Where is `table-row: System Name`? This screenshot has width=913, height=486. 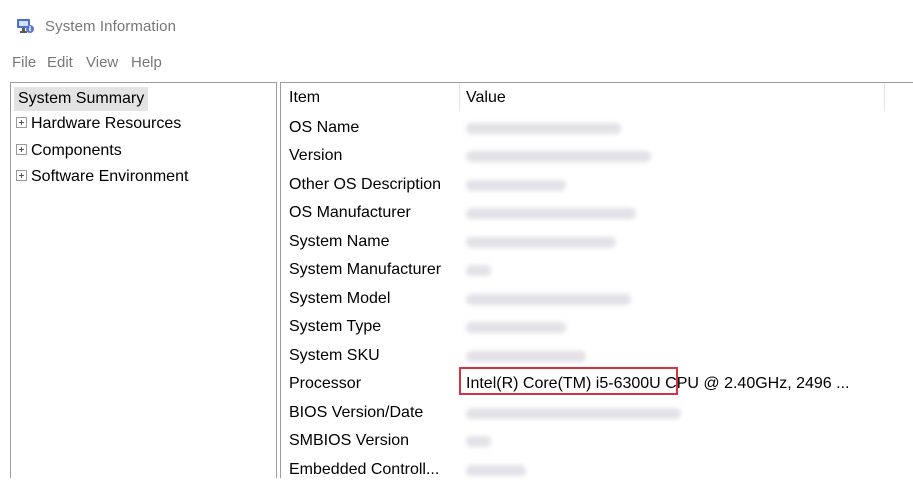
table-row: System Name is located at coordinates (597, 242).